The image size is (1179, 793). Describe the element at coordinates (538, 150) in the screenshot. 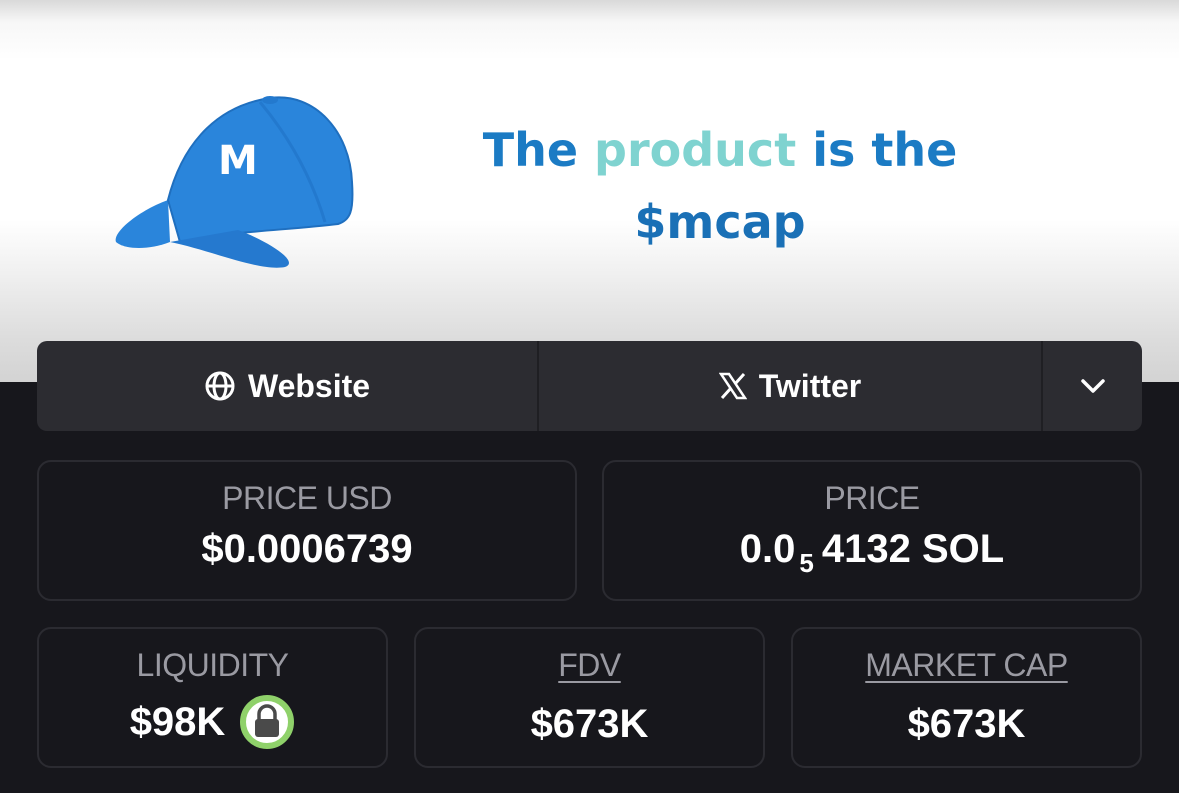

I see `tagline-part-1: The` at that location.